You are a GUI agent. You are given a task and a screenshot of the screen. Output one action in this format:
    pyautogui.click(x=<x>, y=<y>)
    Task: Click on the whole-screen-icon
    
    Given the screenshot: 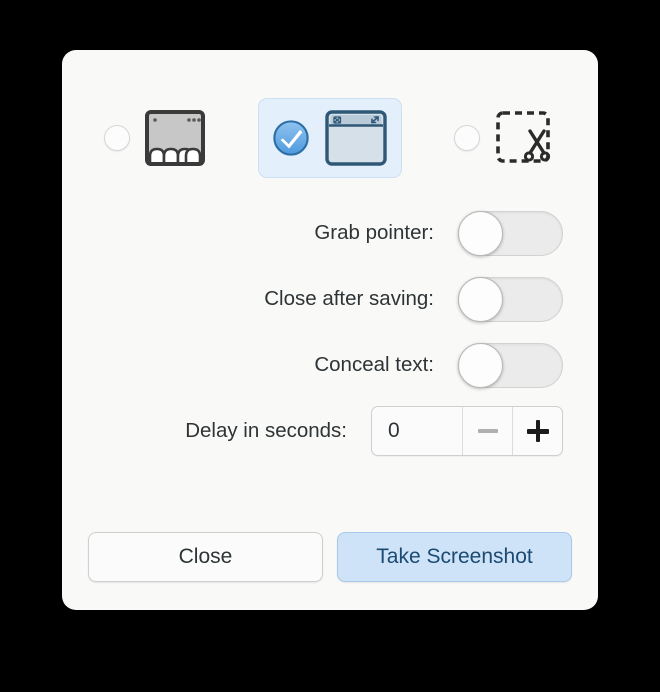 What is the action you would take?
    pyautogui.click(x=175, y=138)
    